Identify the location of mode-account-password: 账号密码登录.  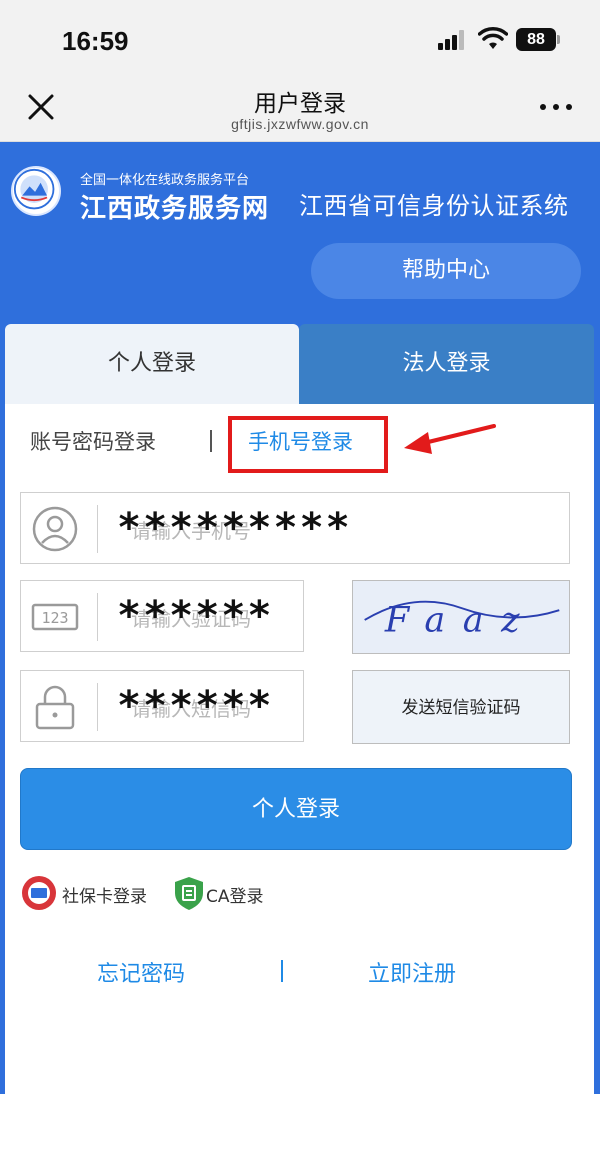
(93, 441).